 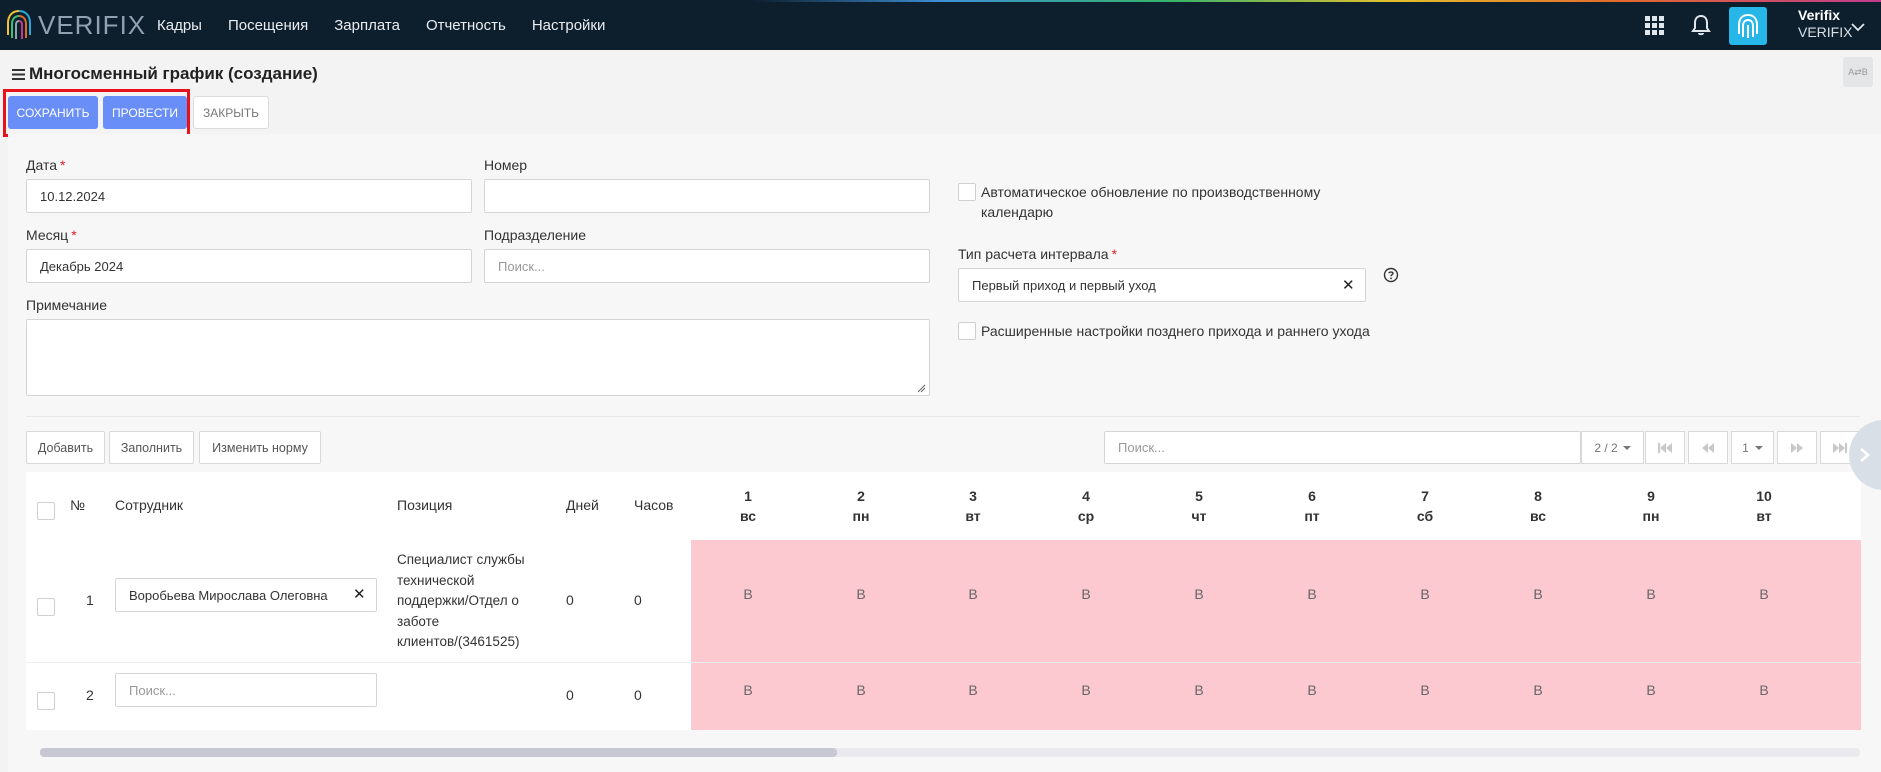 What do you see at coordinates (18, 74) in the screenshot?
I see `menu-icon` at bounding box center [18, 74].